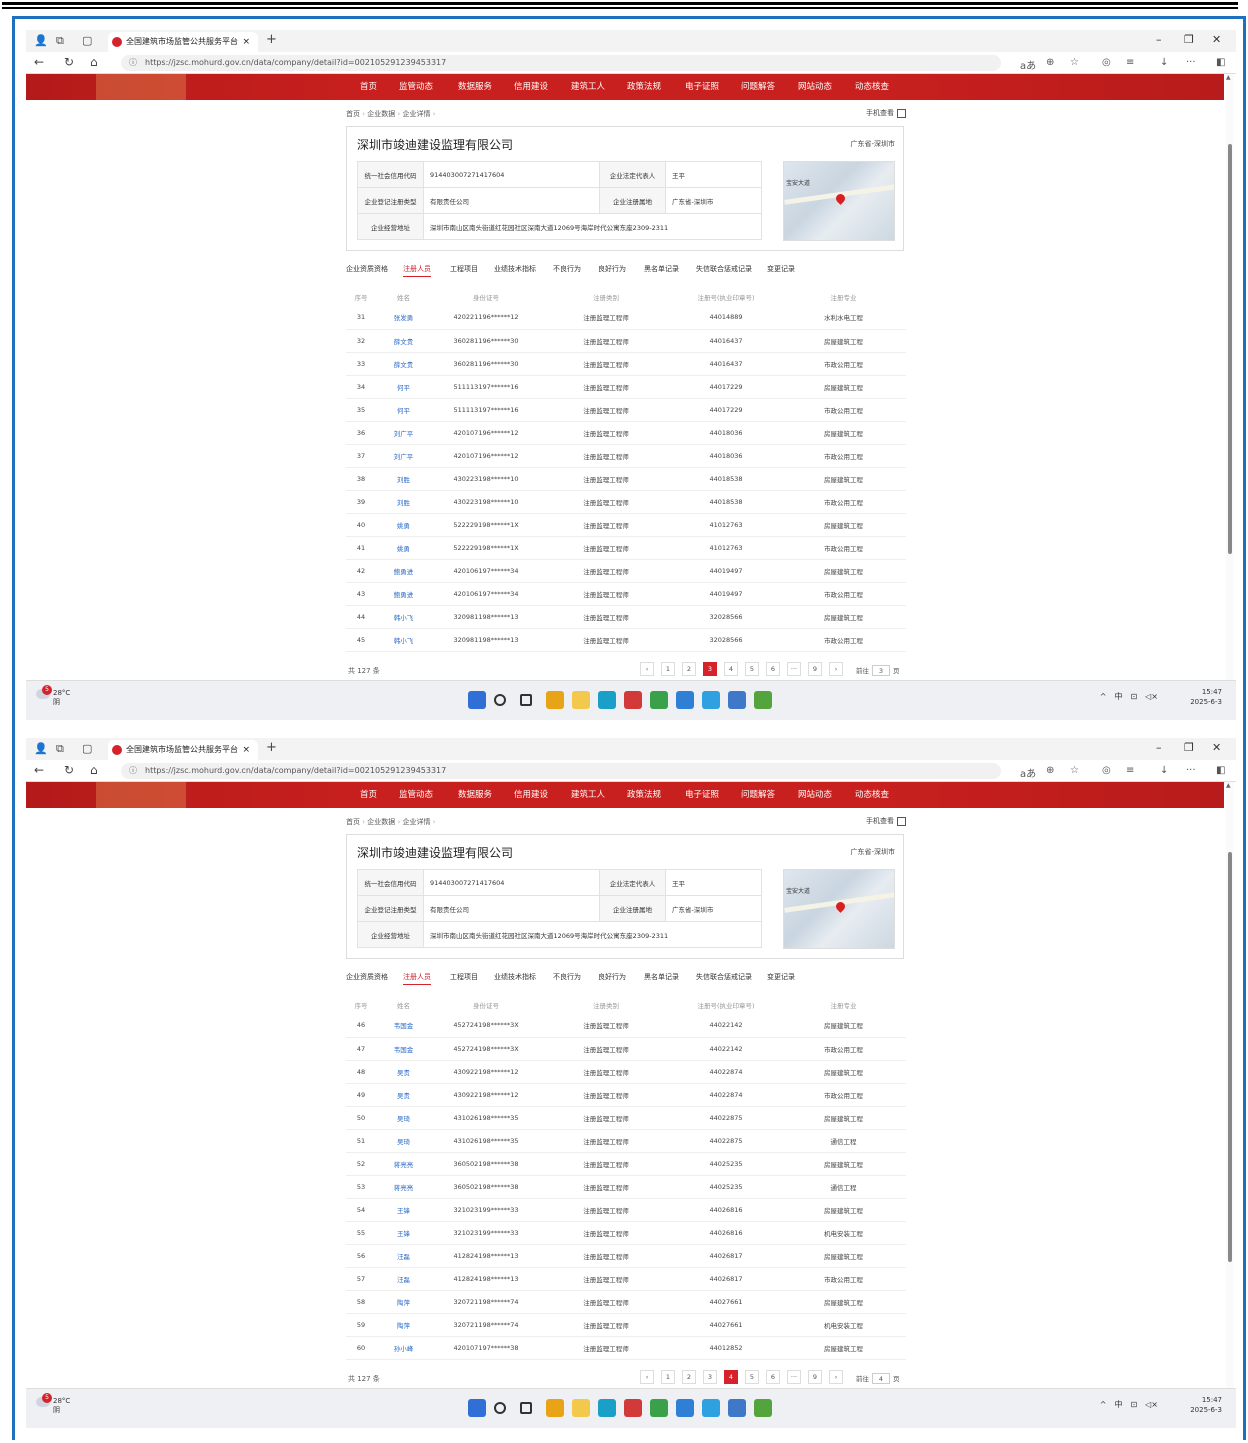 The width and height of the screenshot is (1248, 1443). What do you see at coordinates (60, 41) in the screenshot?
I see `workspaces-icon: ⧉` at bounding box center [60, 41].